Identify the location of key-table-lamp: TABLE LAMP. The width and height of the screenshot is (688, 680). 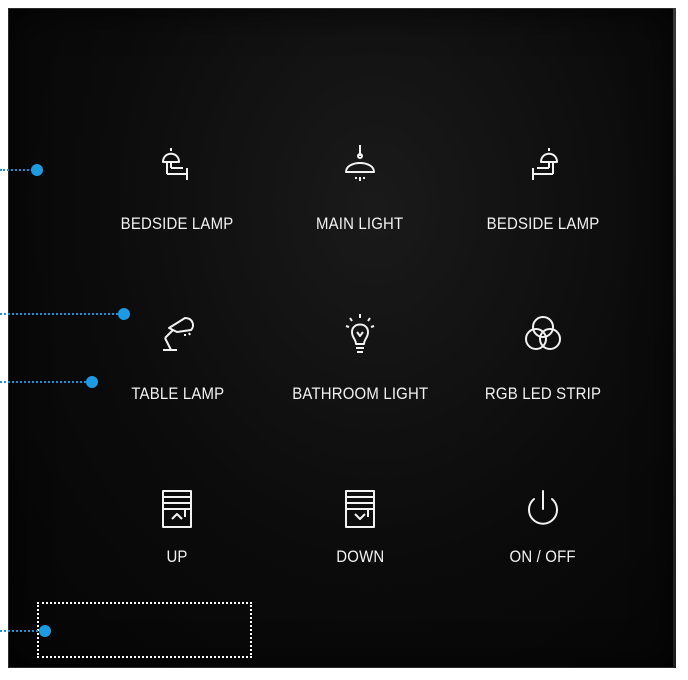
(177, 395).